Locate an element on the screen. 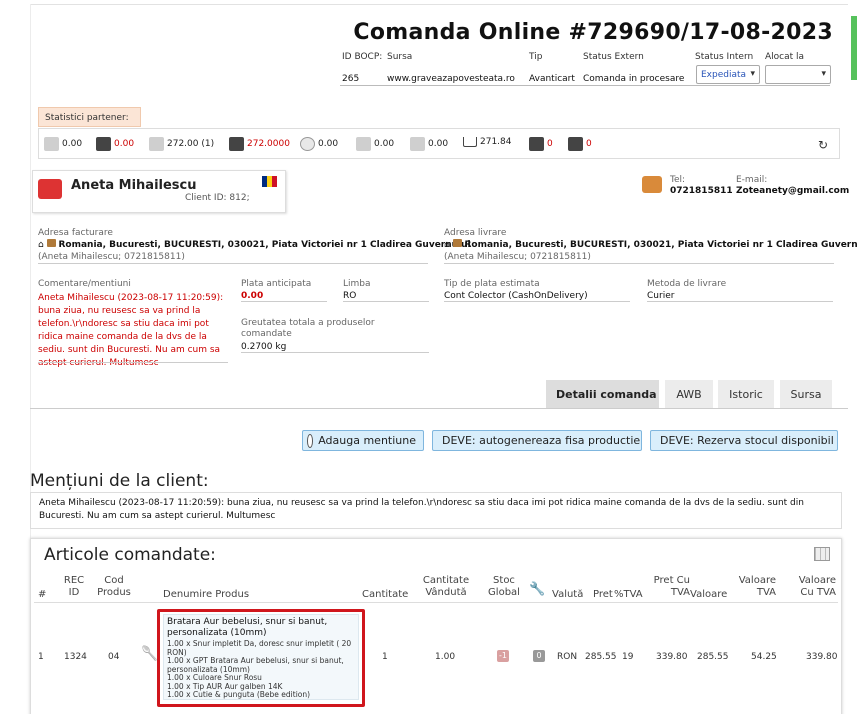  col-cod: Cod Produs is located at coordinates (114, 586).